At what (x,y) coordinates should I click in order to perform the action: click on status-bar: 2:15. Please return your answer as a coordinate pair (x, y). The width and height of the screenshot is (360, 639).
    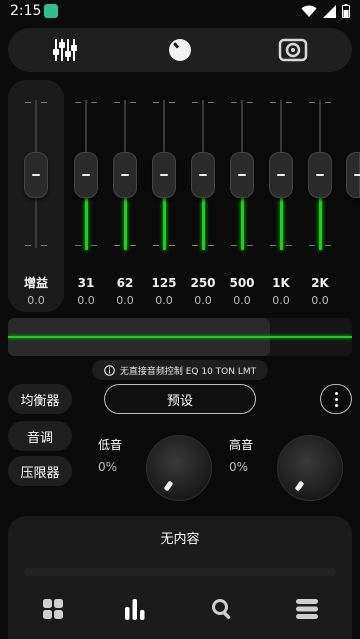
    Looking at the image, I should click on (180, 12).